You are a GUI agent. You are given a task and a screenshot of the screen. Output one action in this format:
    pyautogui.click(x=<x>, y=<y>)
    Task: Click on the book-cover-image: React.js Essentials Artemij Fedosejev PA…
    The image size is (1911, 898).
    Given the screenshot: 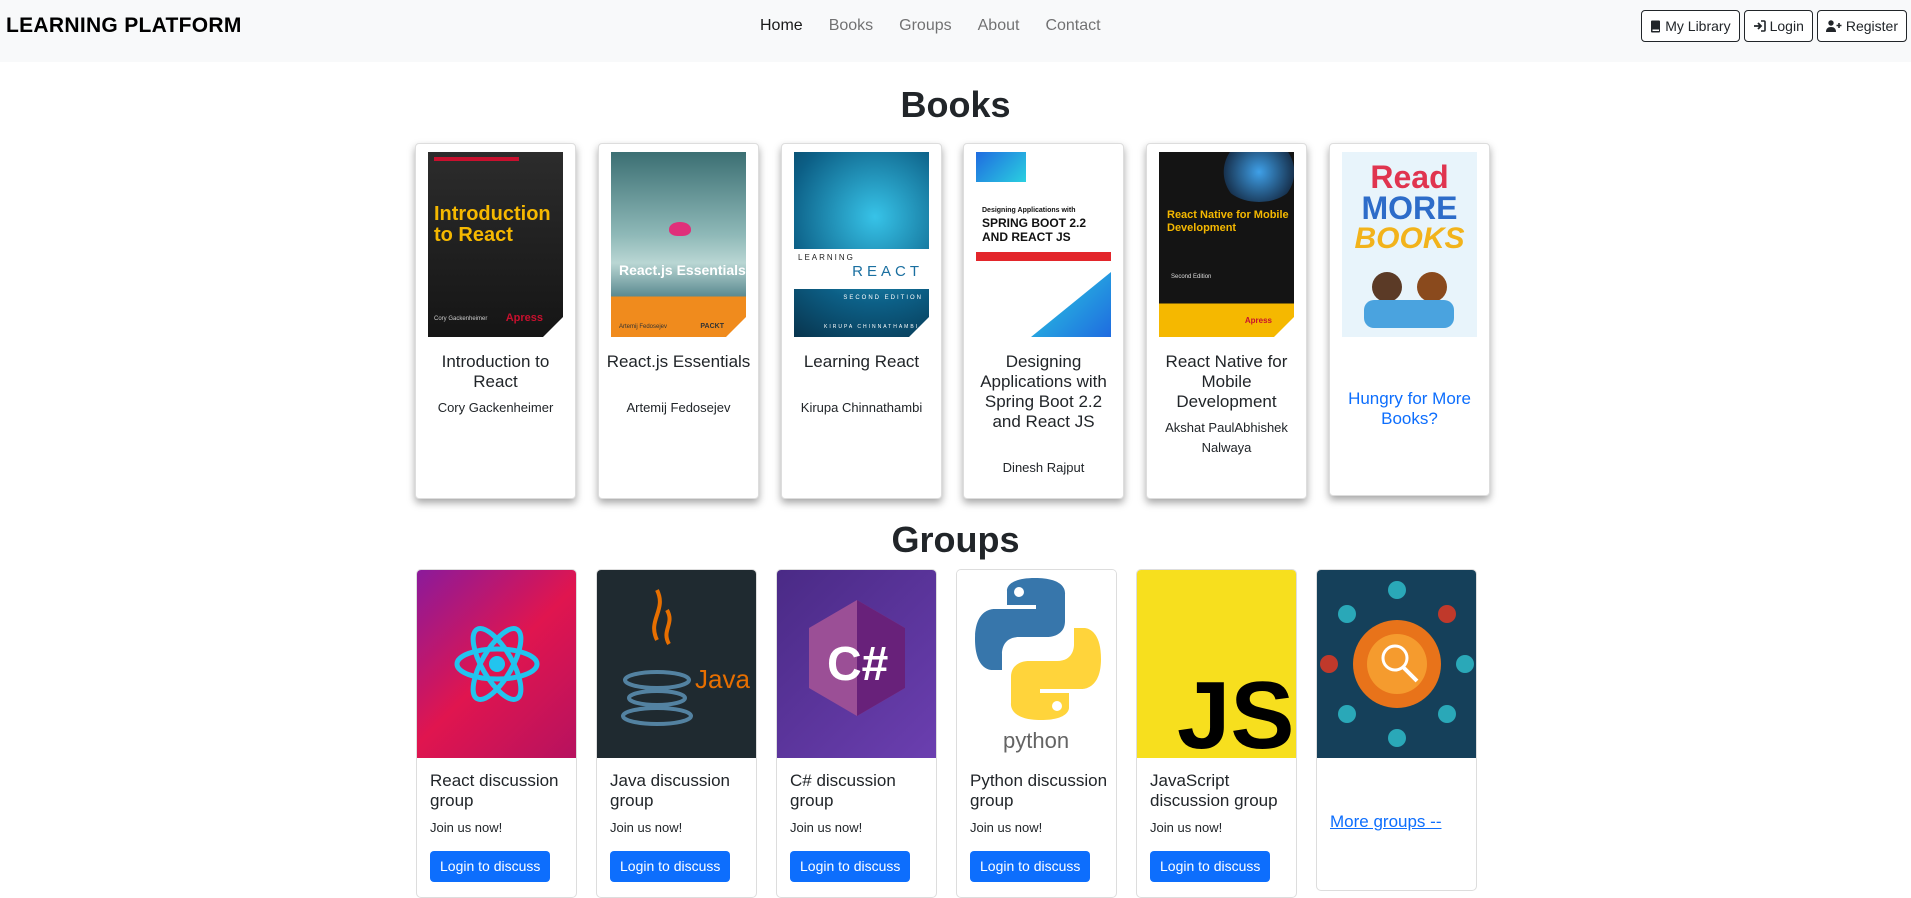 What is the action you would take?
    pyautogui.click(x=678, y=244)
    